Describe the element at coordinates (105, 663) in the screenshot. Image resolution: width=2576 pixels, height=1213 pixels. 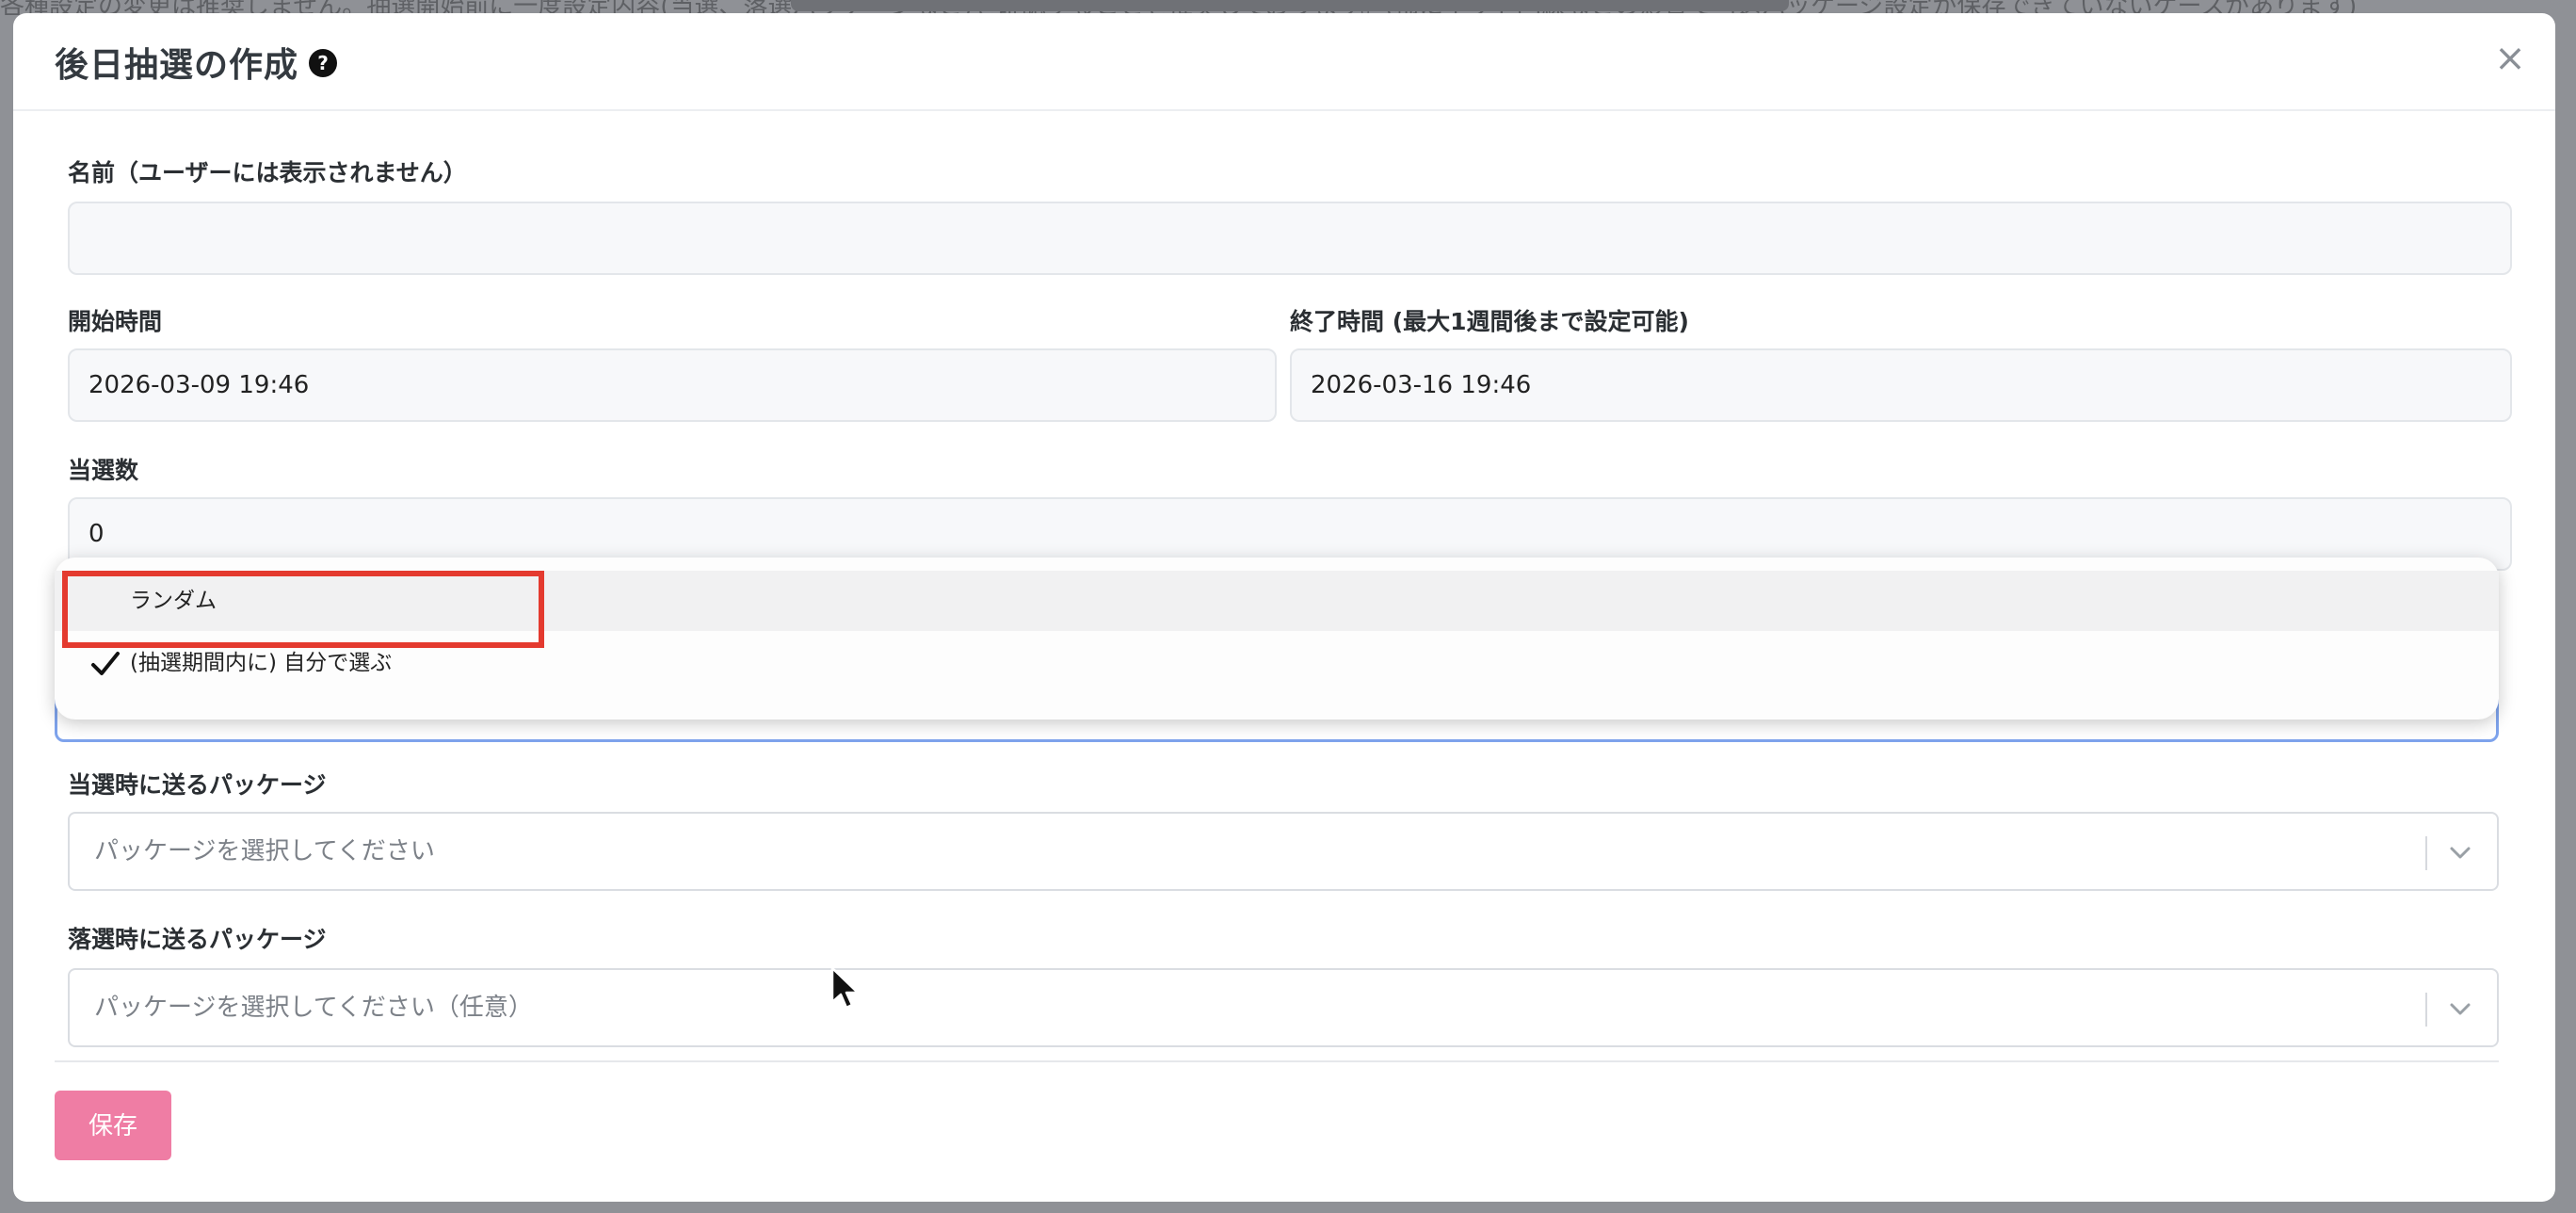
I see `checkmark-icon` at that location.